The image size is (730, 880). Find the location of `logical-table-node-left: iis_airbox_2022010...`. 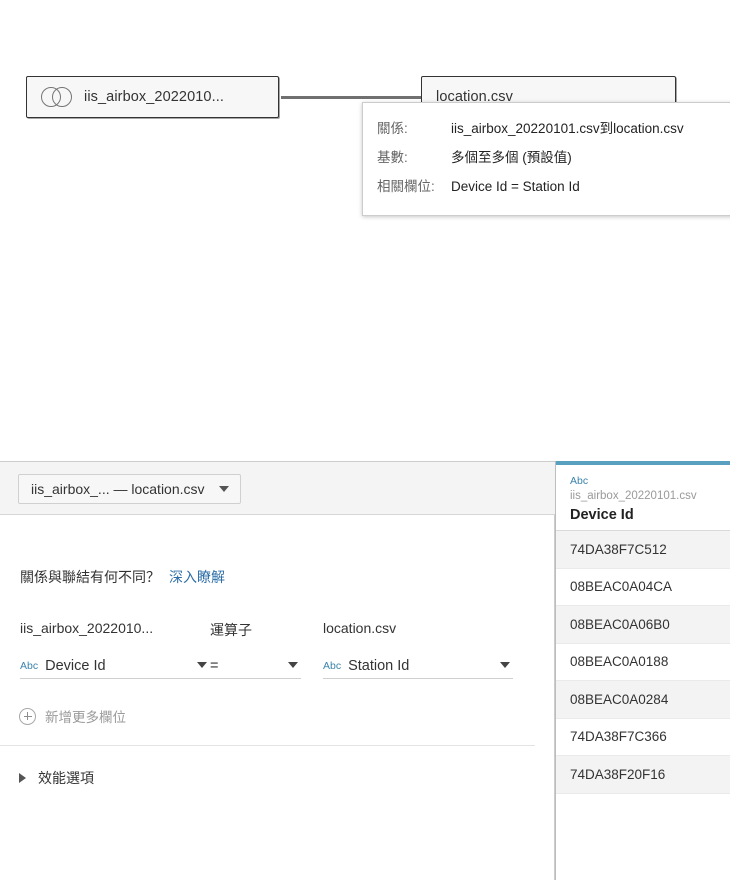

logical-table-node-left: iis_airbox_2022010... is located at coordinates (152, 97).